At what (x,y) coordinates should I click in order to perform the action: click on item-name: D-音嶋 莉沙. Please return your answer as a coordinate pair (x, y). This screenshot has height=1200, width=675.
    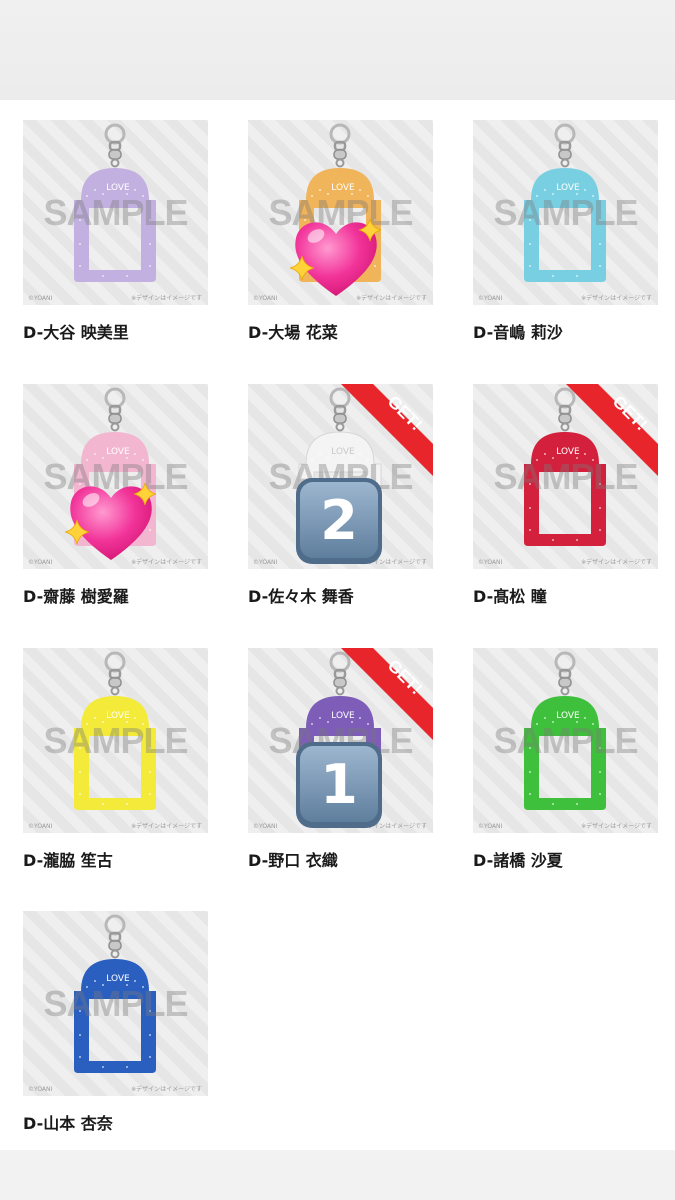
    Looking at the image, I should click on (518, 332).